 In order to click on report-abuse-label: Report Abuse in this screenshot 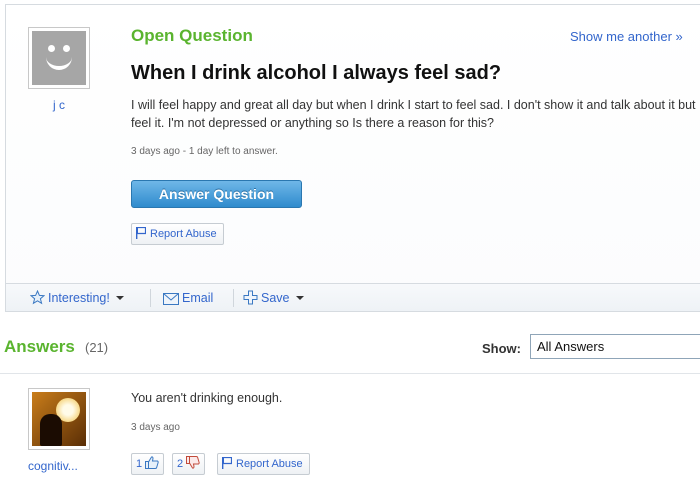, I will do `click(183, 234)`.